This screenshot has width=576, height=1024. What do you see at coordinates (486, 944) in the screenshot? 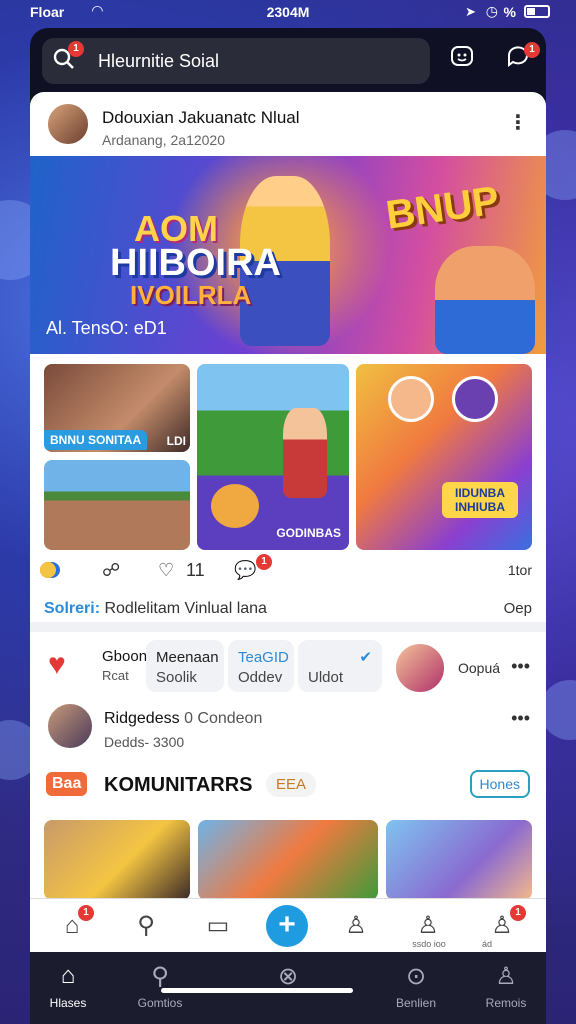
I see `tab-label: ád` at bounding box center [486, 944].